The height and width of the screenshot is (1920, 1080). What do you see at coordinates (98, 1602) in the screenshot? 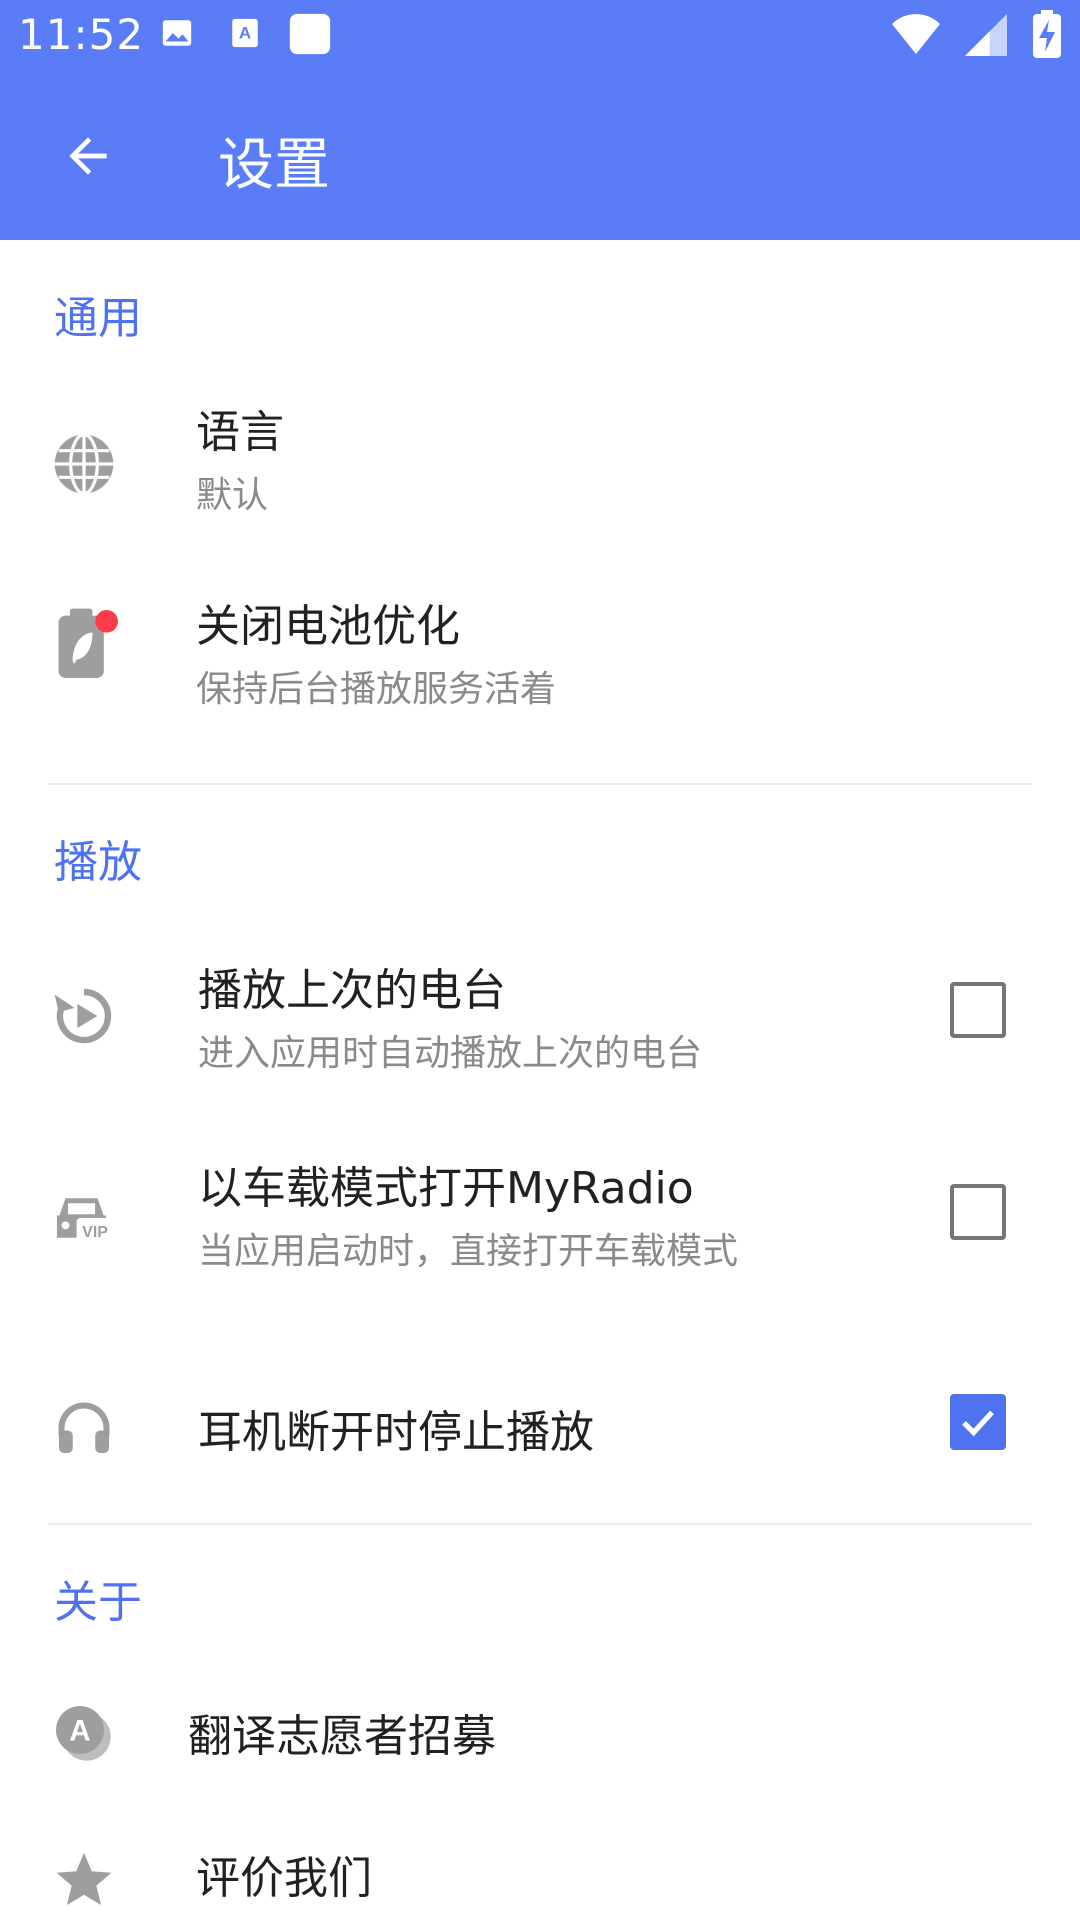
I see `section-header-about: 关于` at bounding box center [98, 1602].